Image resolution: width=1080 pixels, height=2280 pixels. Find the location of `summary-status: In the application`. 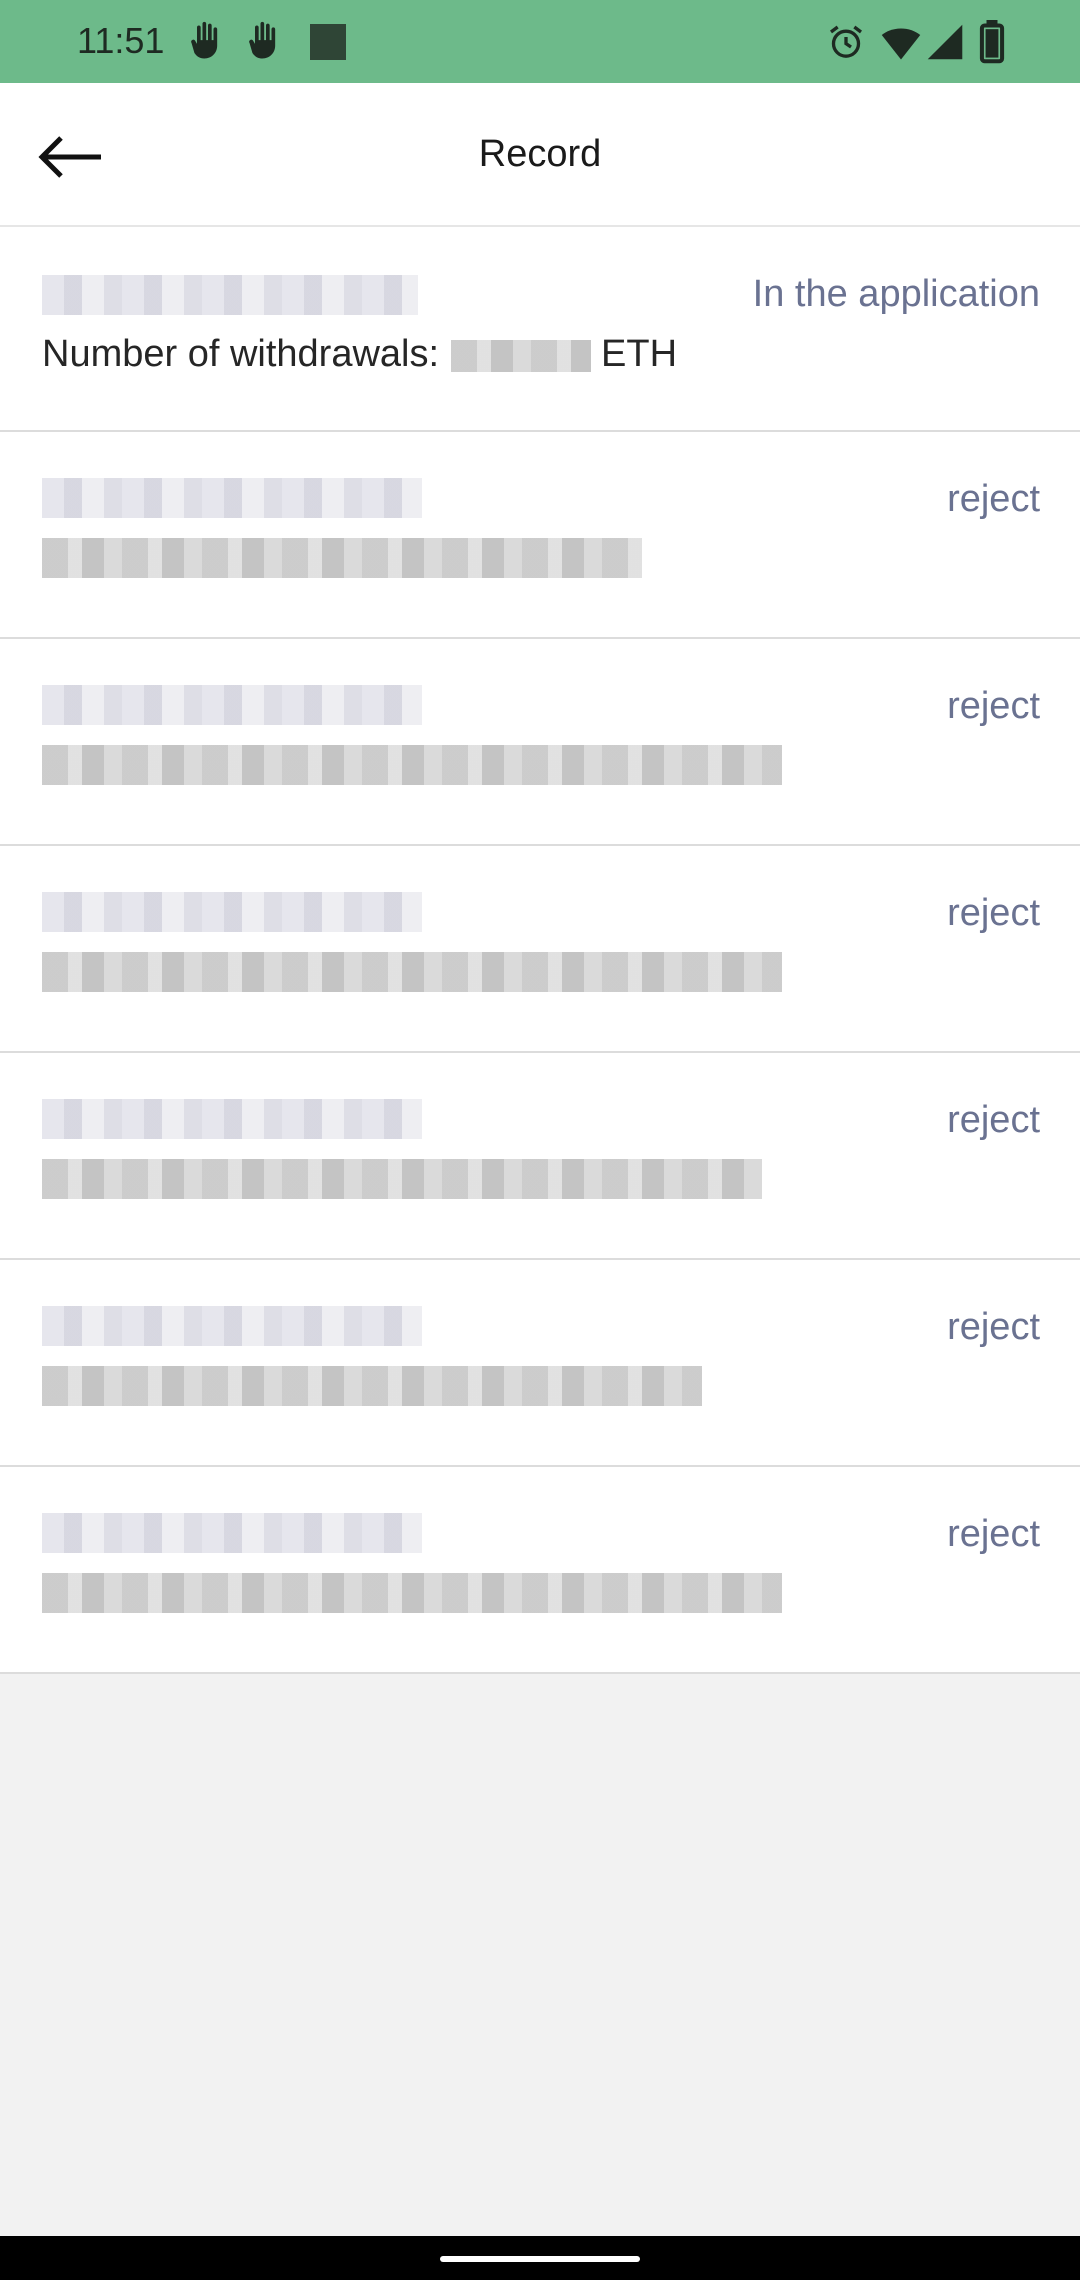

summary-status: In the application is located at coordinates (896, 294).